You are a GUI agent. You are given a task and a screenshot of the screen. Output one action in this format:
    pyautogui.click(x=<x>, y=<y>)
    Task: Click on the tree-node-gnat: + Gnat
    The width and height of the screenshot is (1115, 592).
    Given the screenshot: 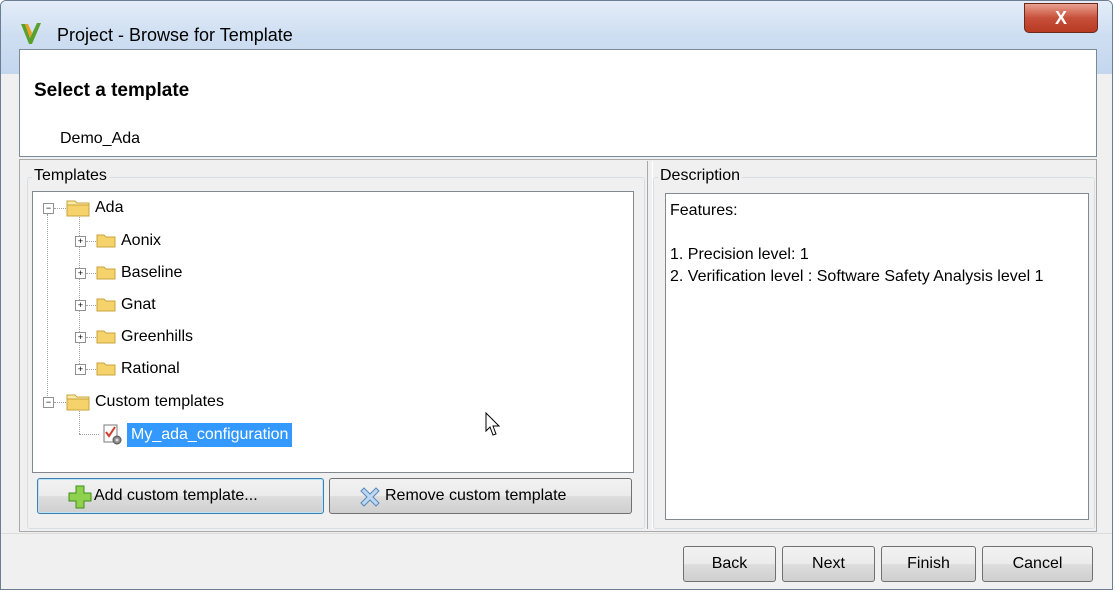 What is the action you would take?
    pyautogui.click(x=143, y=306)
    